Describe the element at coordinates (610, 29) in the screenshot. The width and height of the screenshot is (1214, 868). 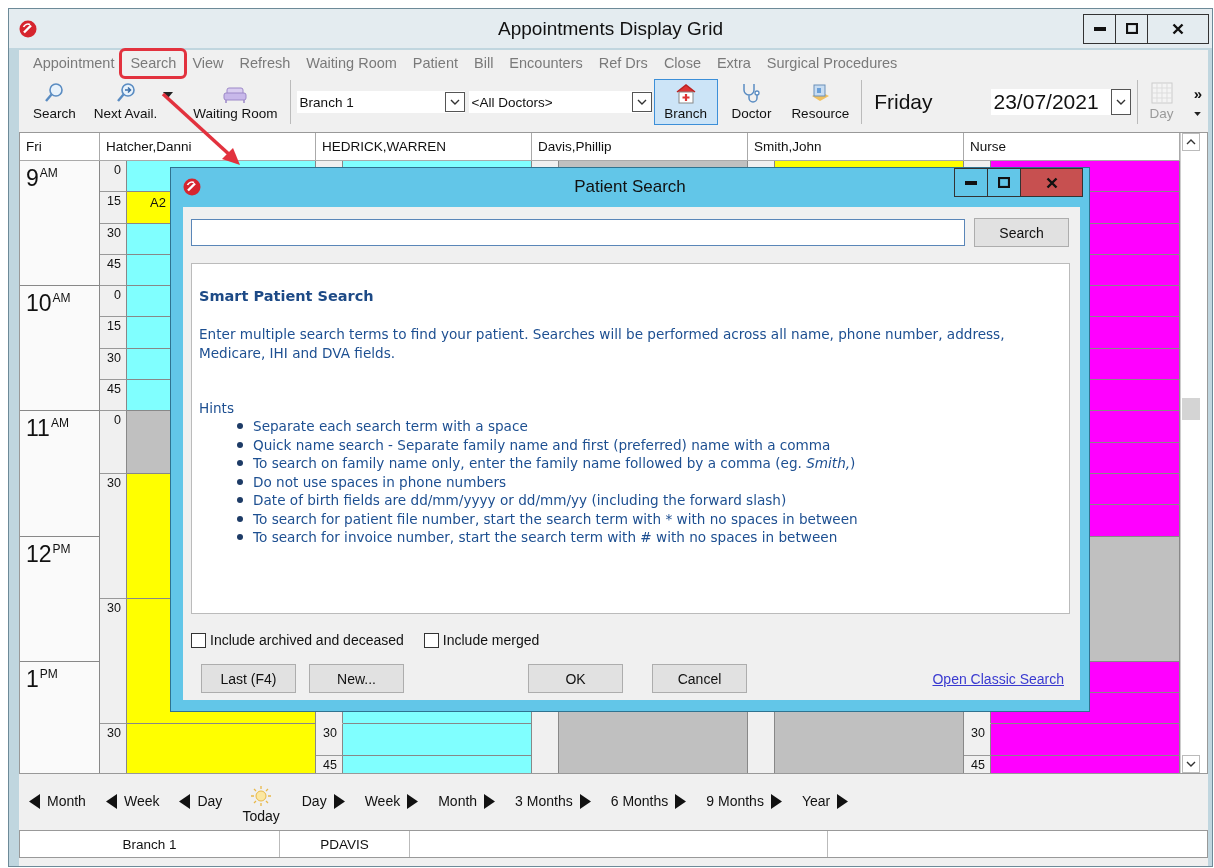
I see `window-title: Appointments Display Grid` at that location.